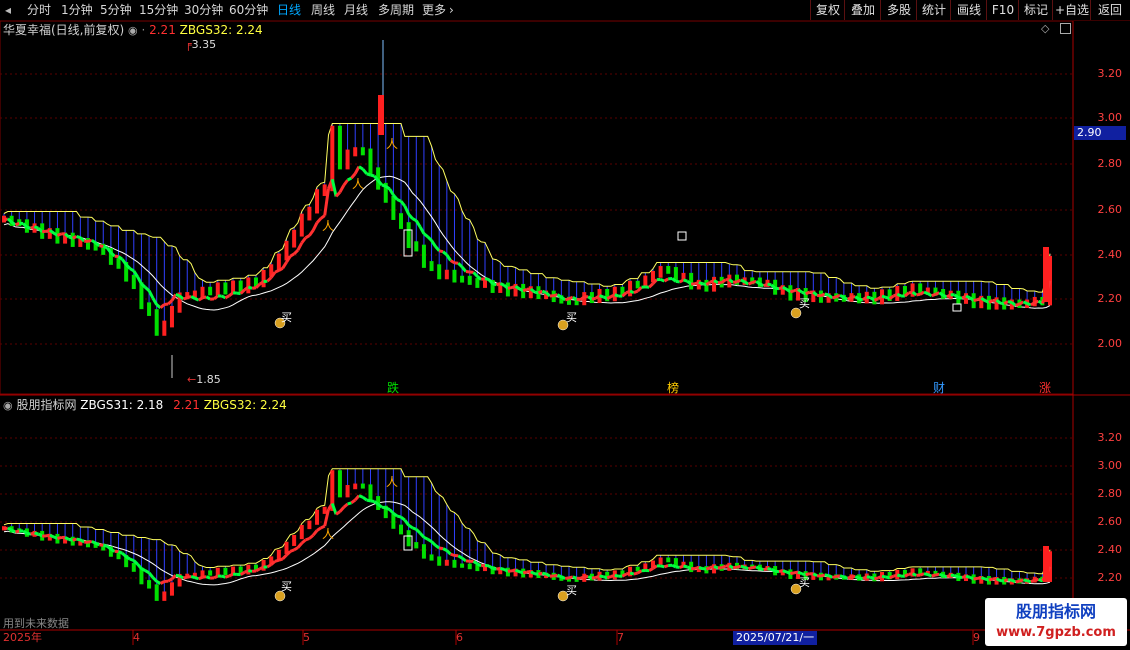 The height and width of the screenshot is (650, 1130). What do you see at coordinates (203, 10) in the screenshot?
I see `period-tab: 30分钟` at bounding box center [203, 10].